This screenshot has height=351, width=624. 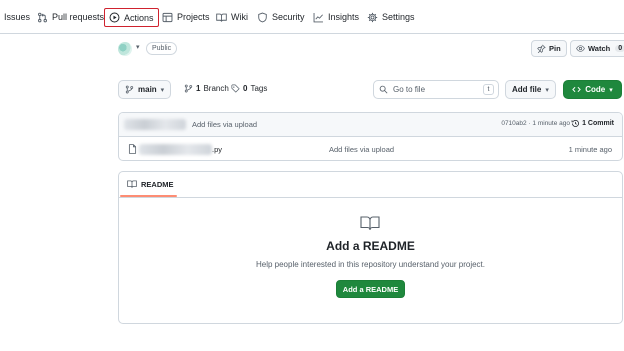 What do you see at coordinates (167, 17) in the screenshot?
I see `table-icon` at bounding box center [167, 17].